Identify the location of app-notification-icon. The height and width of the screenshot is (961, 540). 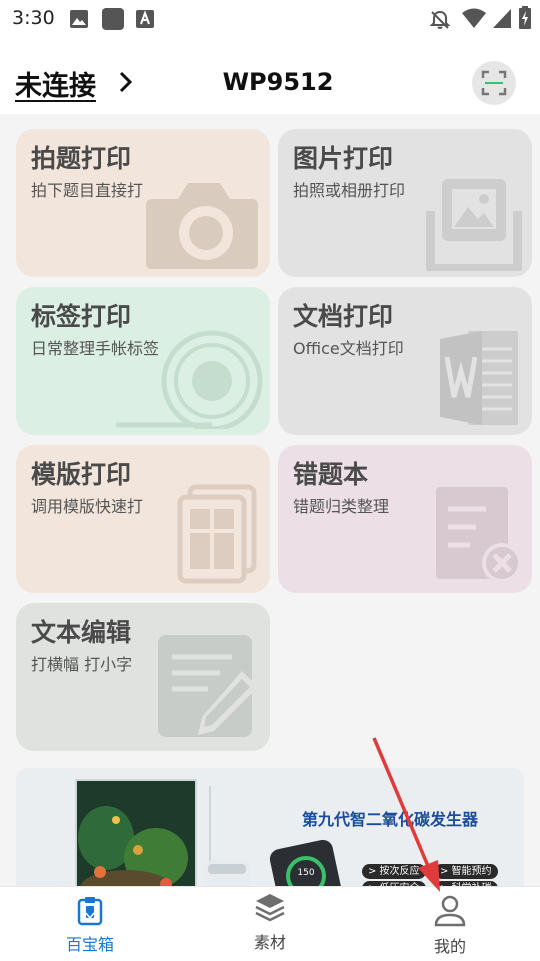
(113, 19).